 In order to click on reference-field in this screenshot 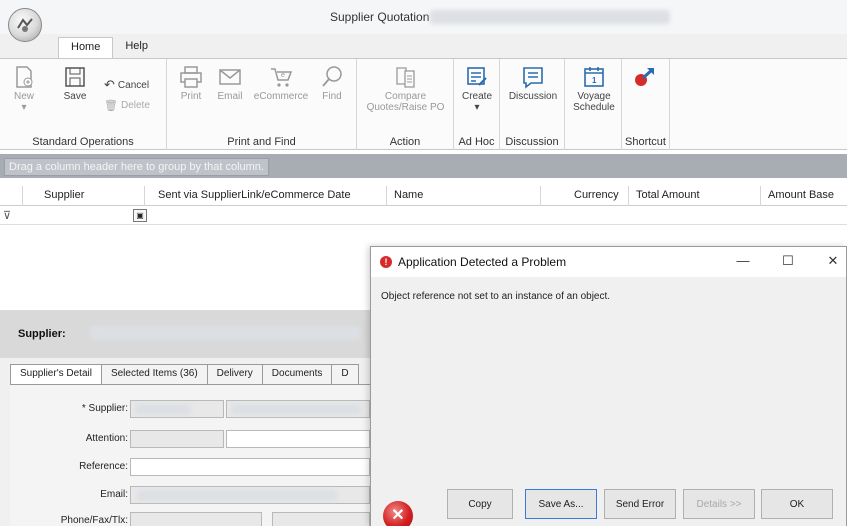, I will do `click(250, 467)`.